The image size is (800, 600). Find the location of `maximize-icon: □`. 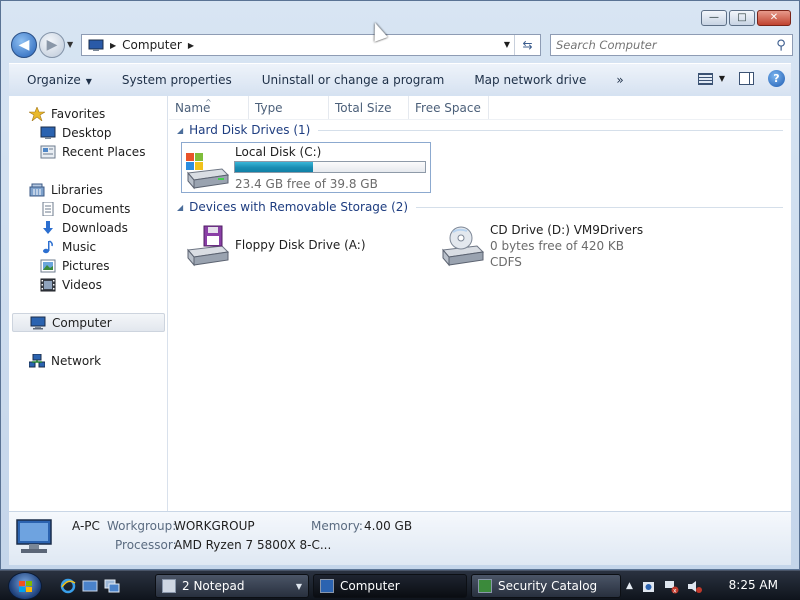

maximize-icon: □ is located at coordinates (742, 17).